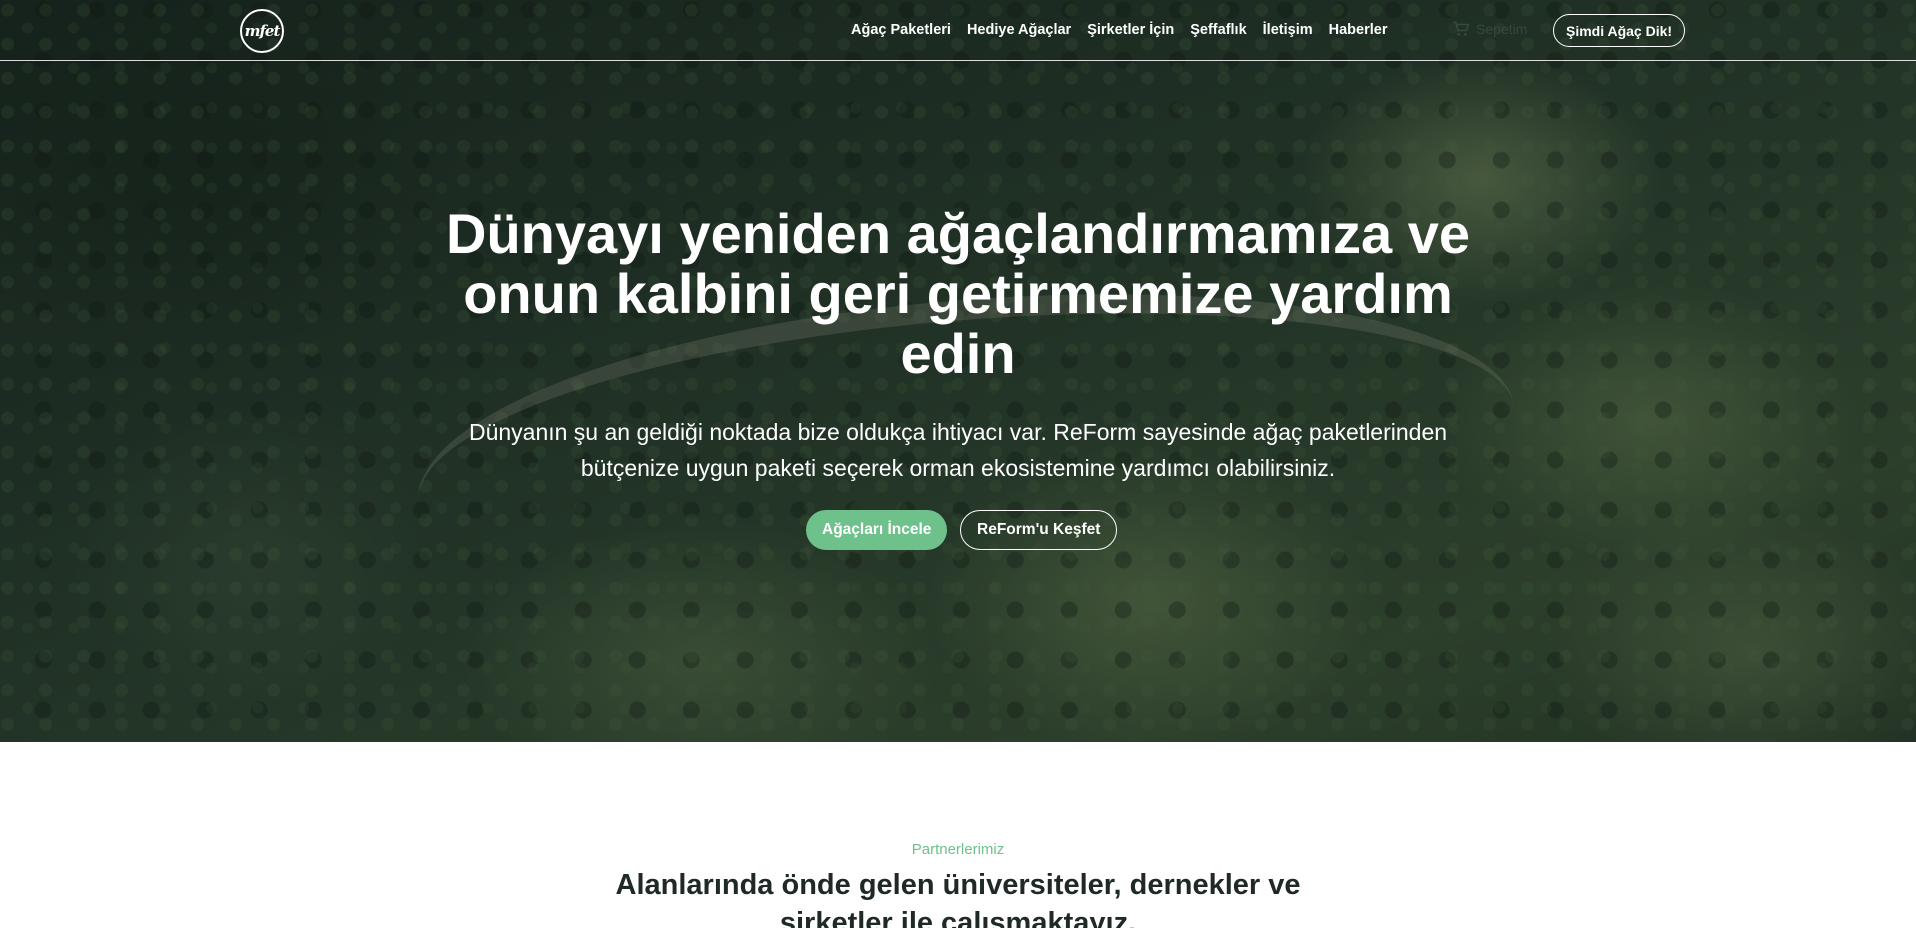 This screenshot has height=928, width=1916. I want to click on explore-trees-button: Ağaçları İncele, so click(877, 530).